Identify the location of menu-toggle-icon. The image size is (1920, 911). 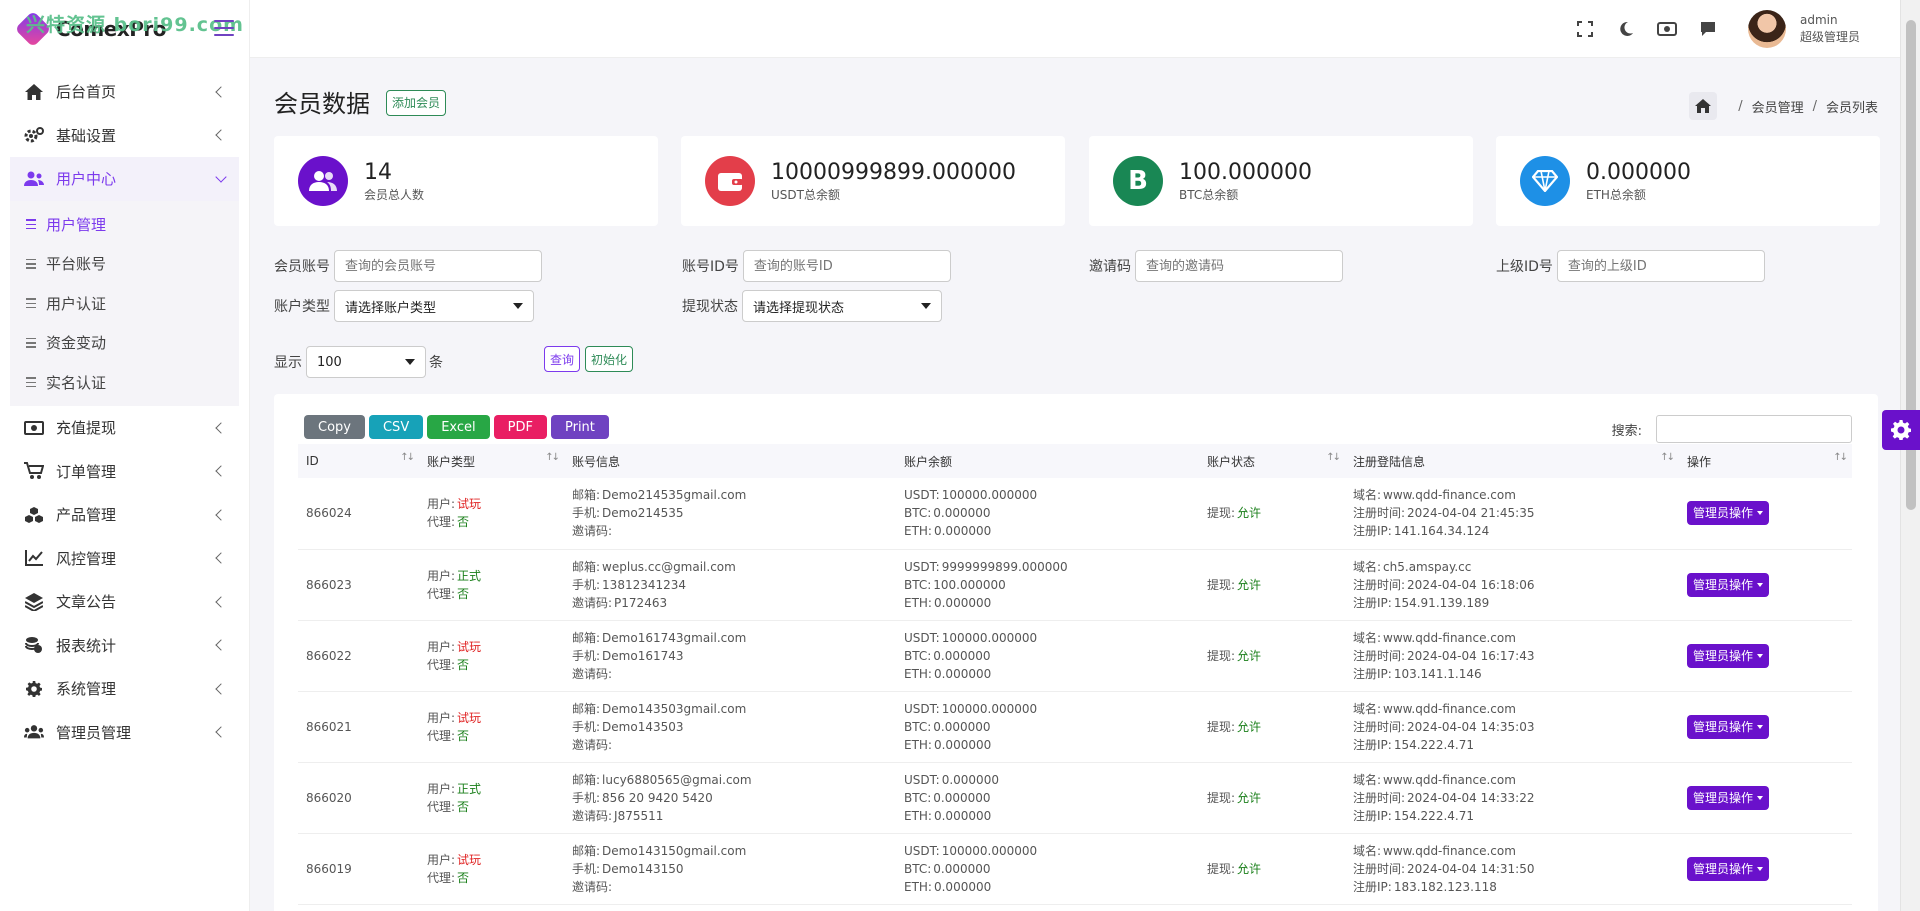
(224, 30).